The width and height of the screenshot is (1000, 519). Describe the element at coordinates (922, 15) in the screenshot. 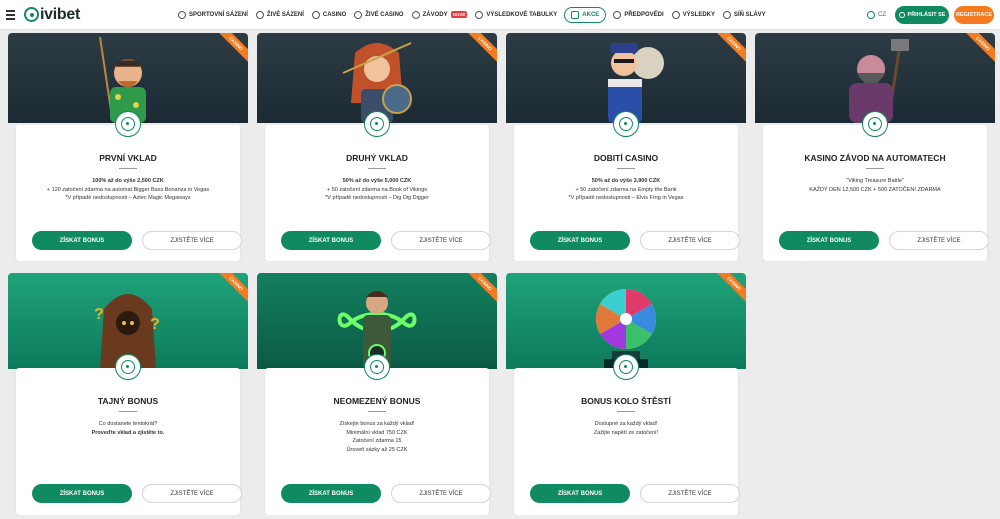

I see `login-button: PŘIHLÁSIT SE` at that location.